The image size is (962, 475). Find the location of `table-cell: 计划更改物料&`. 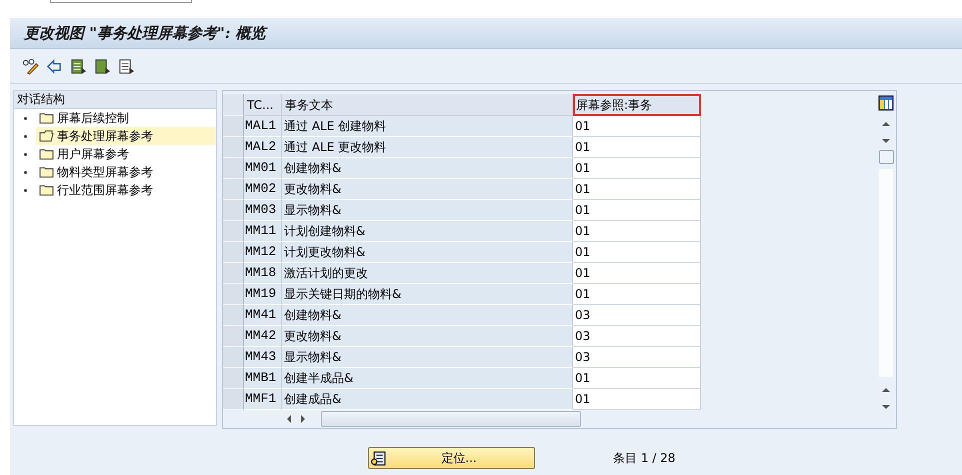

table-cell: 计划更改物料& is located at coordinates (427, 252).